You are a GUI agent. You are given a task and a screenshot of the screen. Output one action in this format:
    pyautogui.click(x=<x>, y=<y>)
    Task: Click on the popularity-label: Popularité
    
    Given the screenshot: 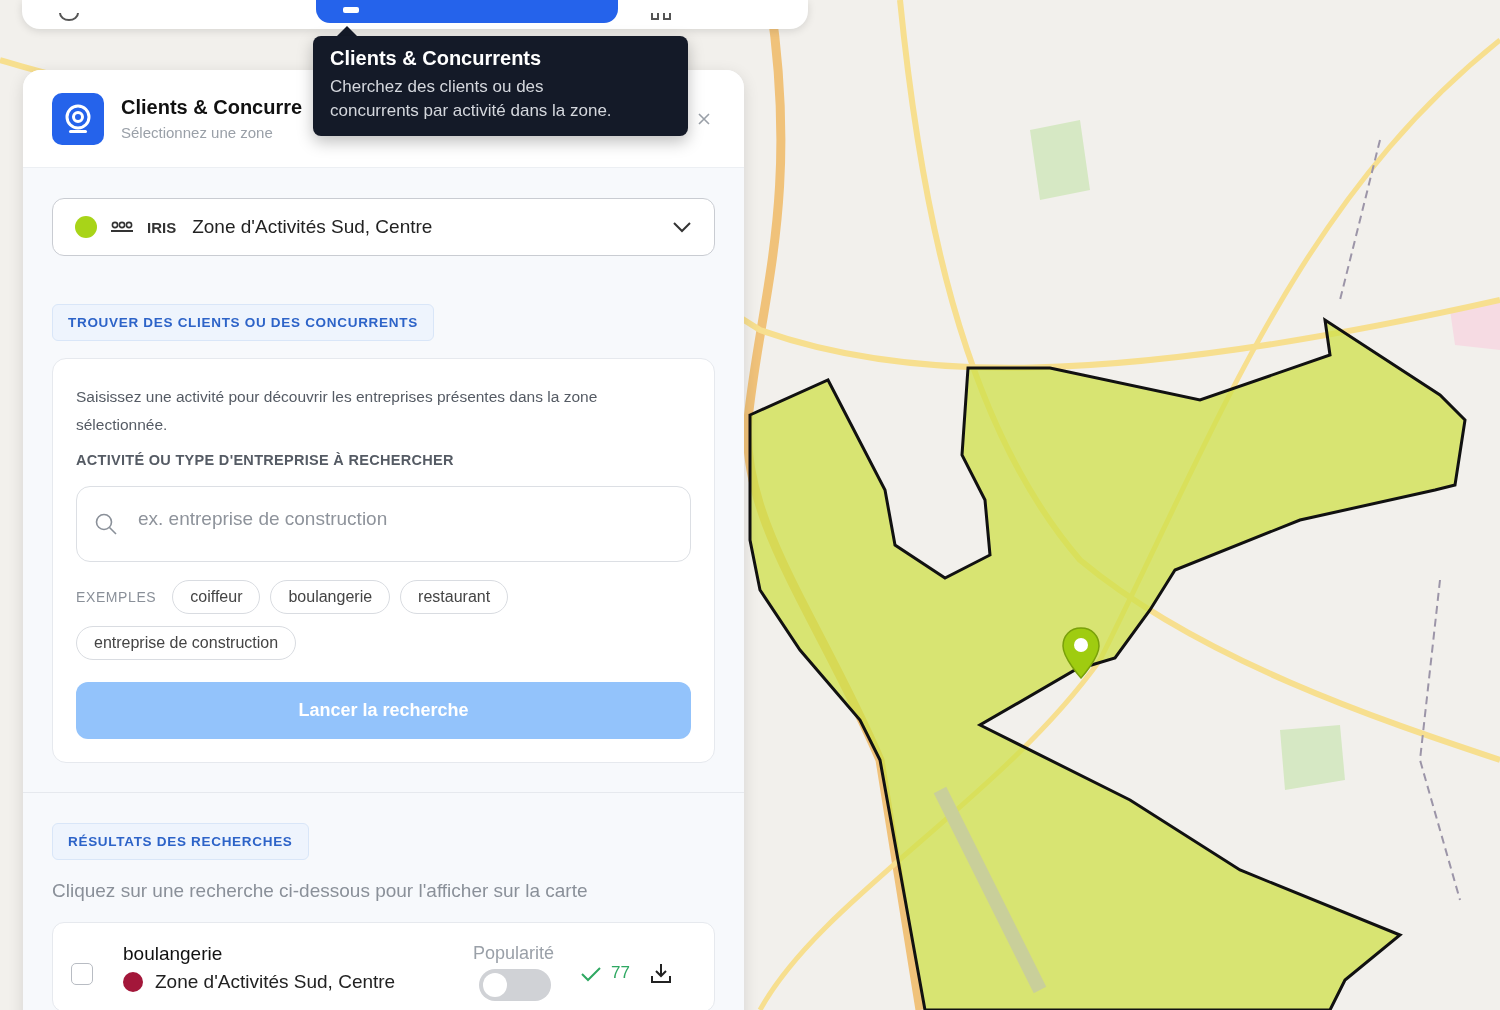 What is the action you would take?
    pyautogui.click(x=514, y=953)
    